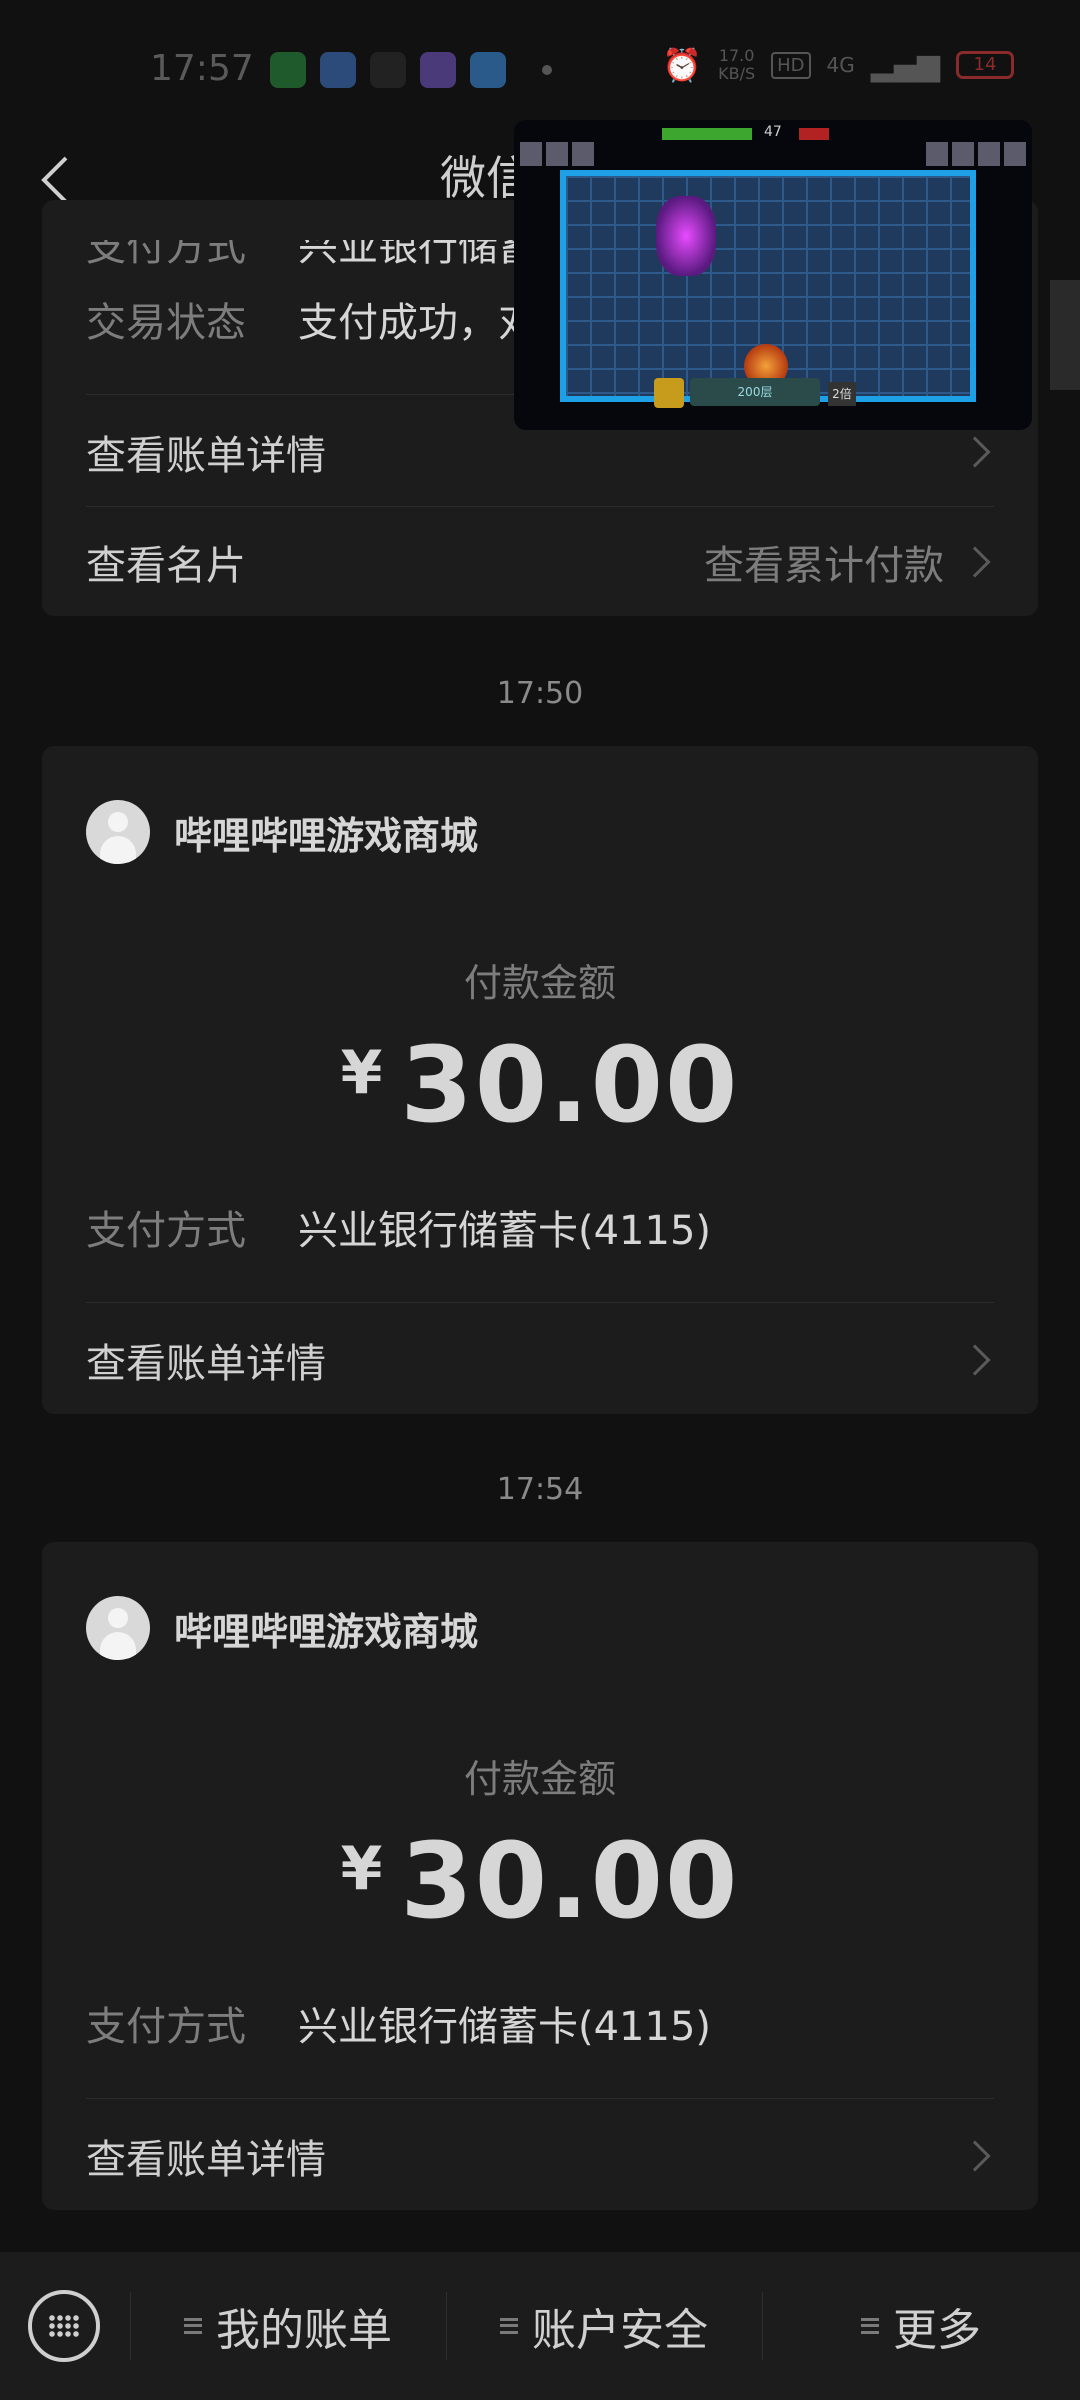 This screenshot has width=1080, height=2400. Describe the element at coordinates (438, 70) in the screenshot. I see `video-app-icon` at that location.